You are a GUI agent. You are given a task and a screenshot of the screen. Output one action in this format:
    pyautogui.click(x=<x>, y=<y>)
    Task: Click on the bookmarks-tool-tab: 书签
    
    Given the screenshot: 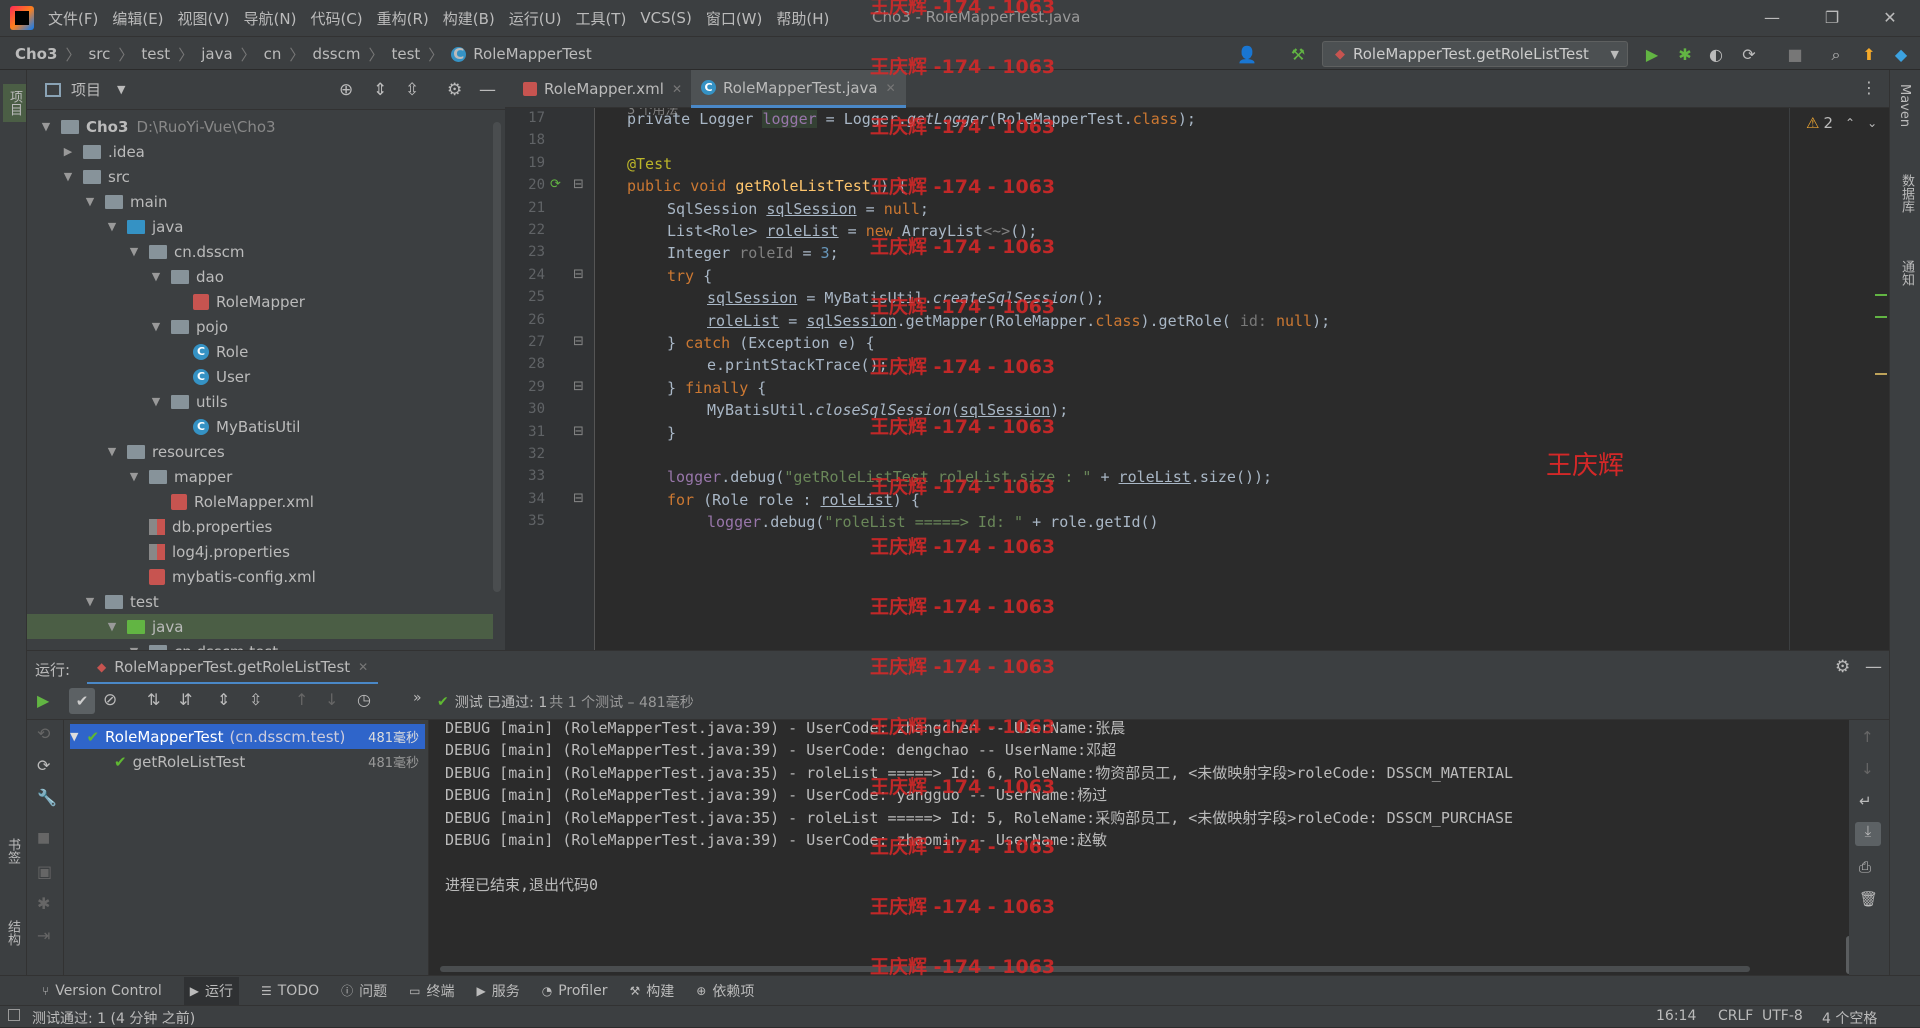 What is the action you would take?
    pyautogui.click(x=12, y=851)
    